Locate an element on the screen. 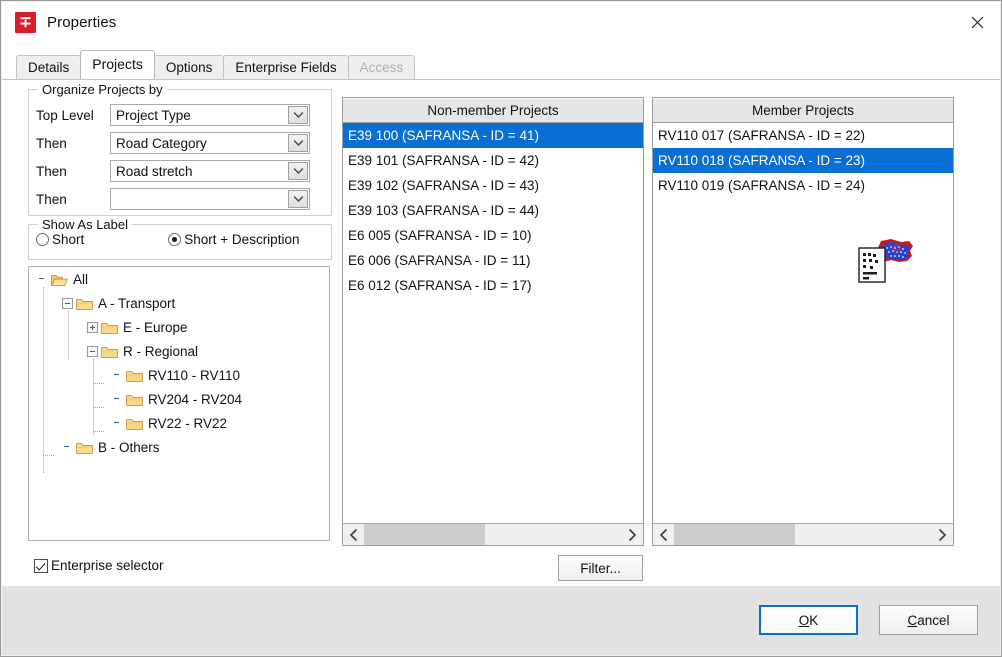  organize-row-2: Then Road stretch is located at coordinates (173, 171).